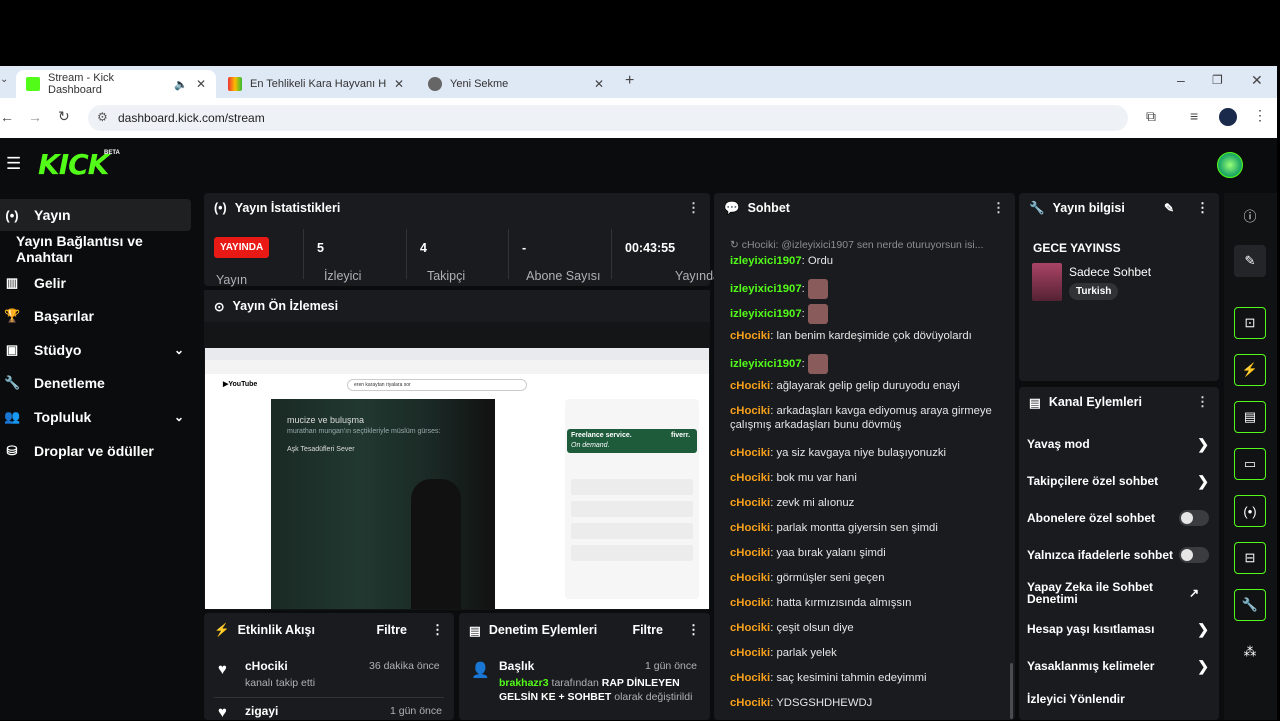  I want to click on nav-item-yayin: (•) Yayın, so click(95, 215).